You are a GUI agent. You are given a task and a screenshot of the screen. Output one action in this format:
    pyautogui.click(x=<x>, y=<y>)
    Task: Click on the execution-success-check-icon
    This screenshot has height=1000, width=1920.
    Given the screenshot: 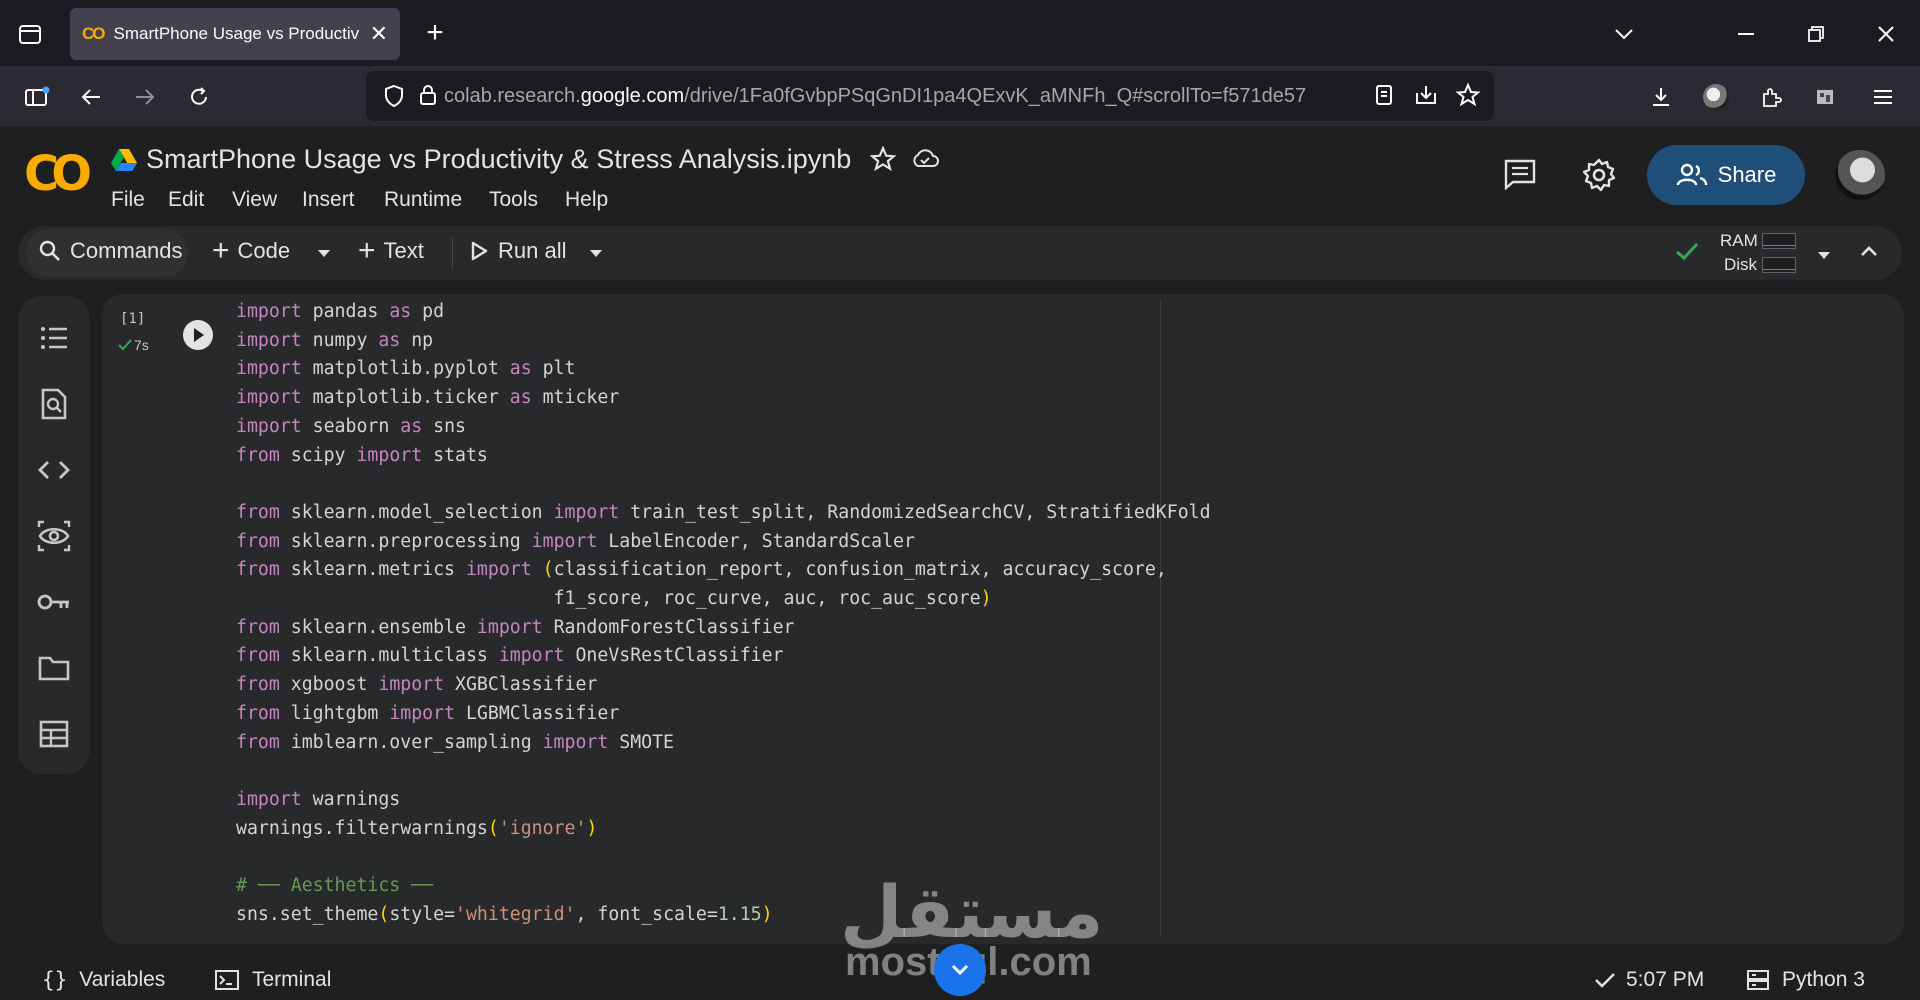 What is the action you would take?
    pyautogui.click(x=125, y=347)
    